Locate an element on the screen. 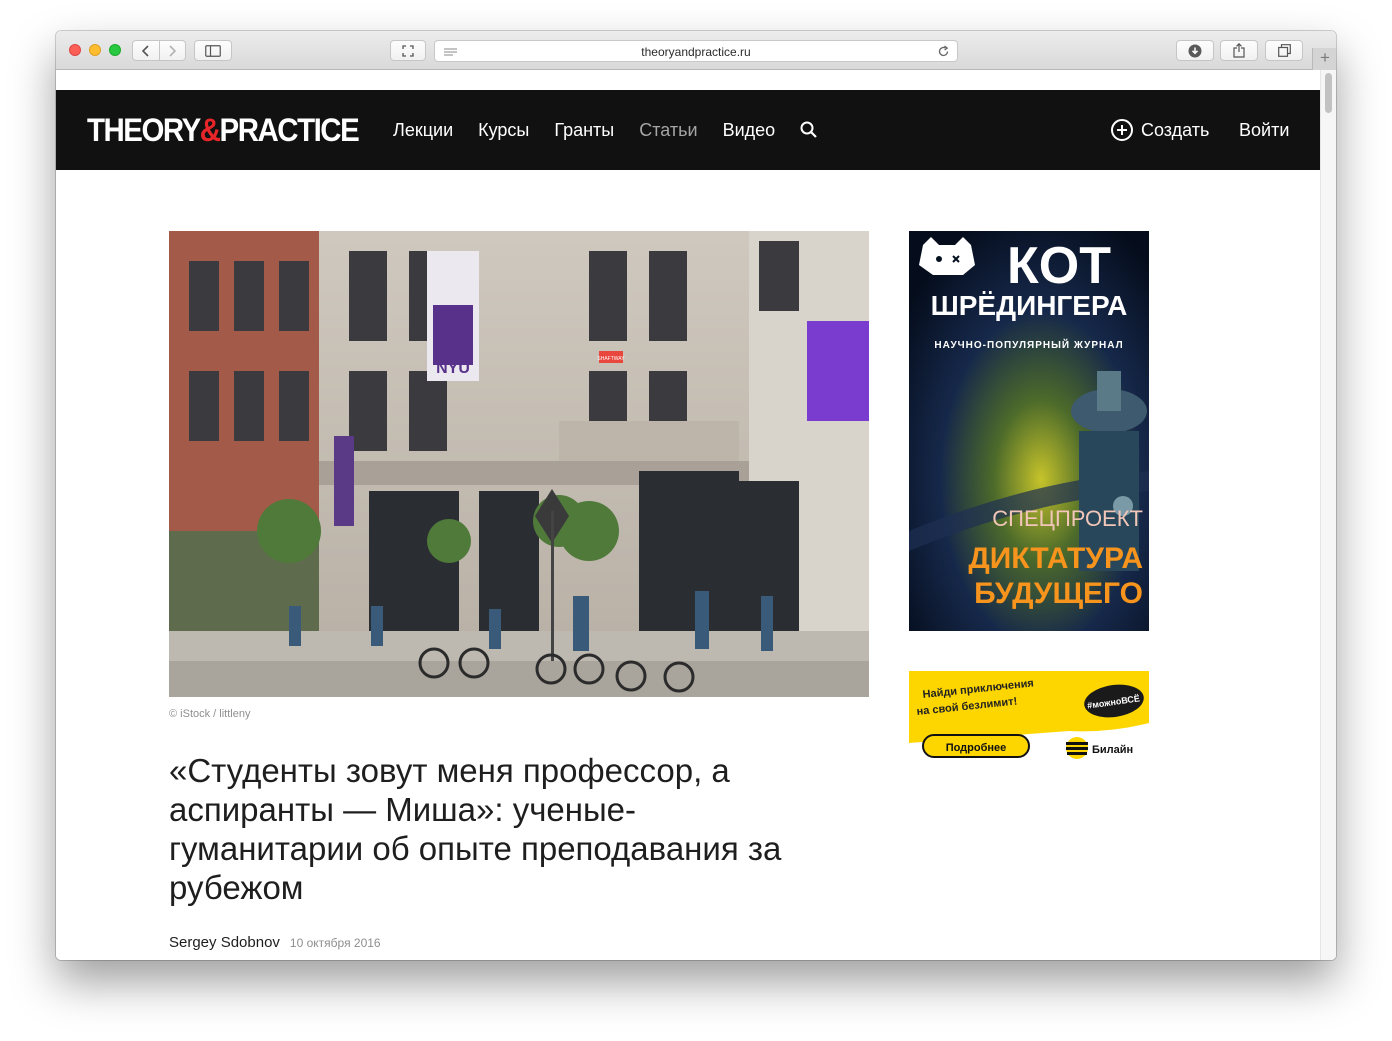  nyu-flag-text: NYU is located at coordinates (453, 368).